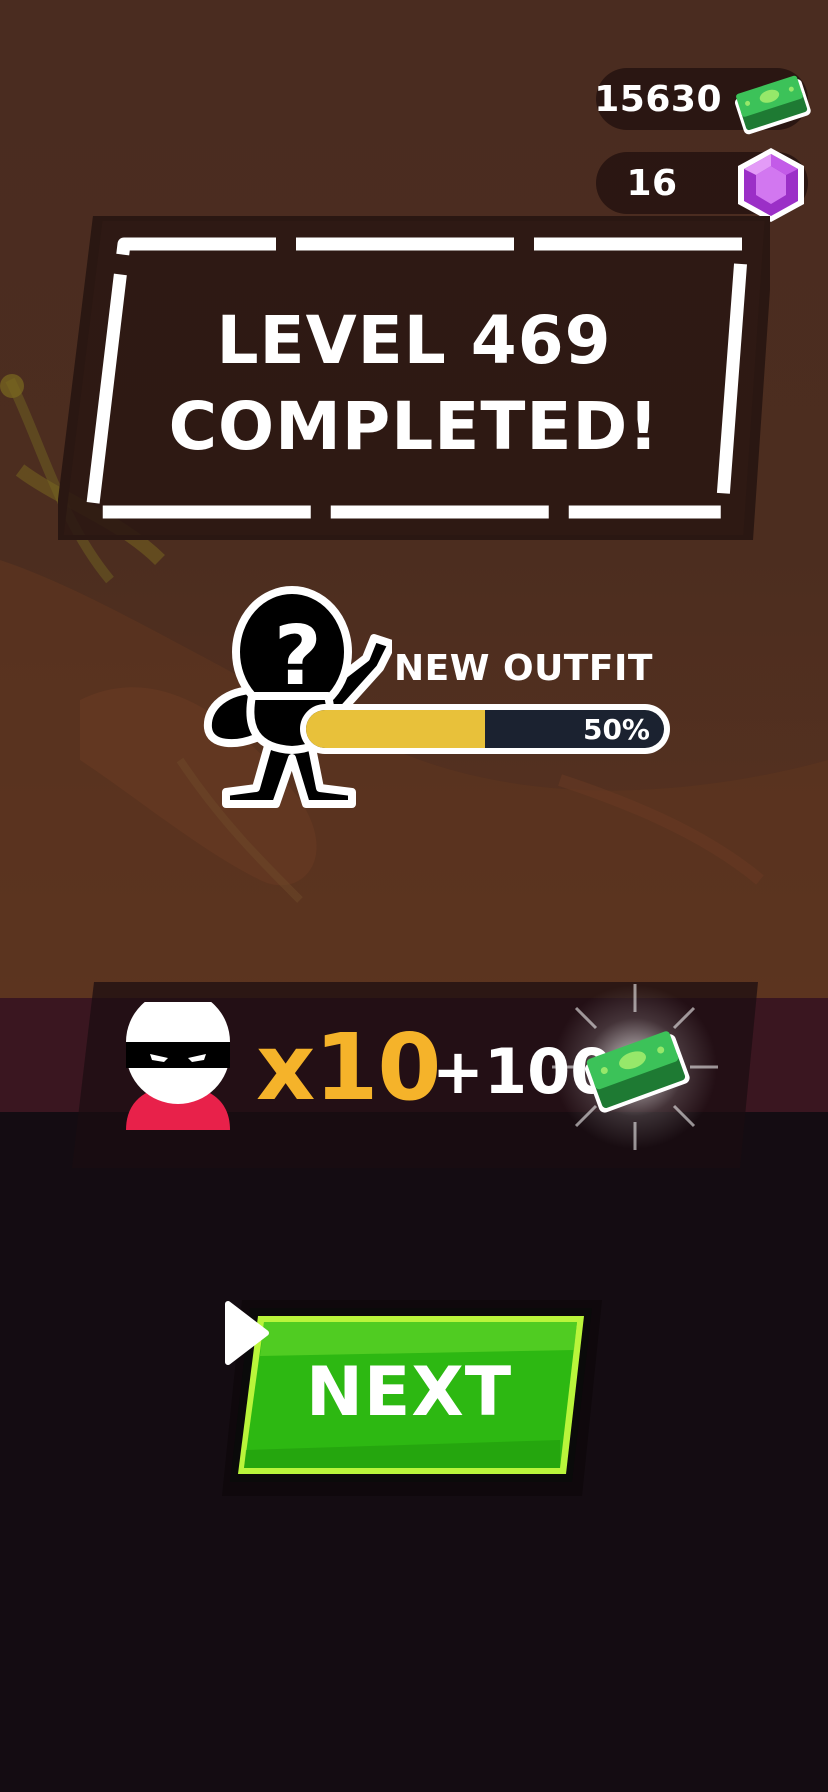  Describe the element at coordinates (298, 656) in the screenshot. I see `mystery-mark: ?` at that location.